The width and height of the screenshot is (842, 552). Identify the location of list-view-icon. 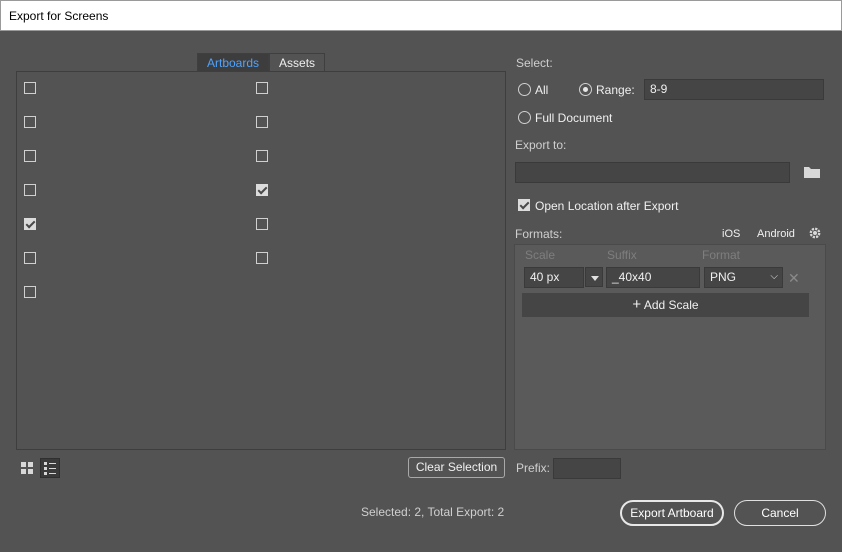
(50, 468).